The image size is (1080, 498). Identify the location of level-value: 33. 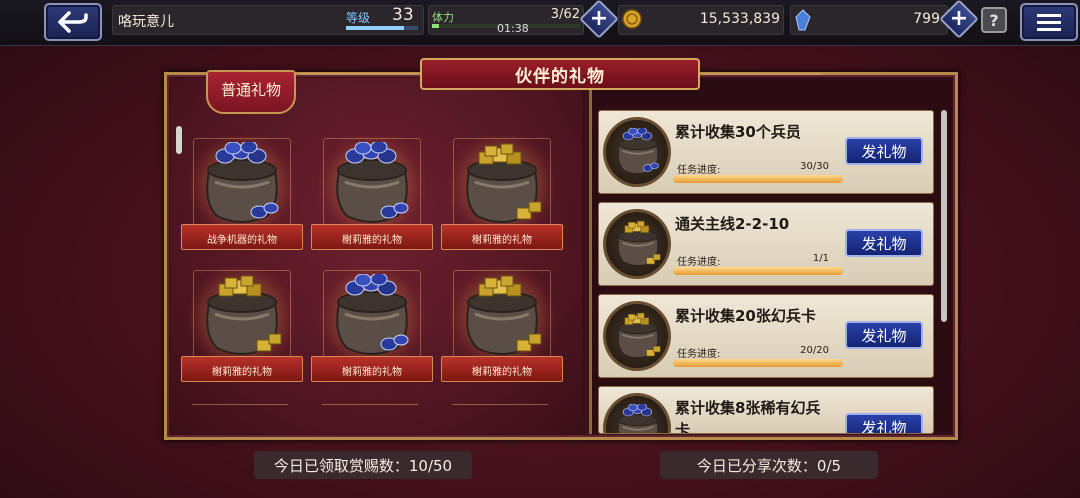
(403, 15).